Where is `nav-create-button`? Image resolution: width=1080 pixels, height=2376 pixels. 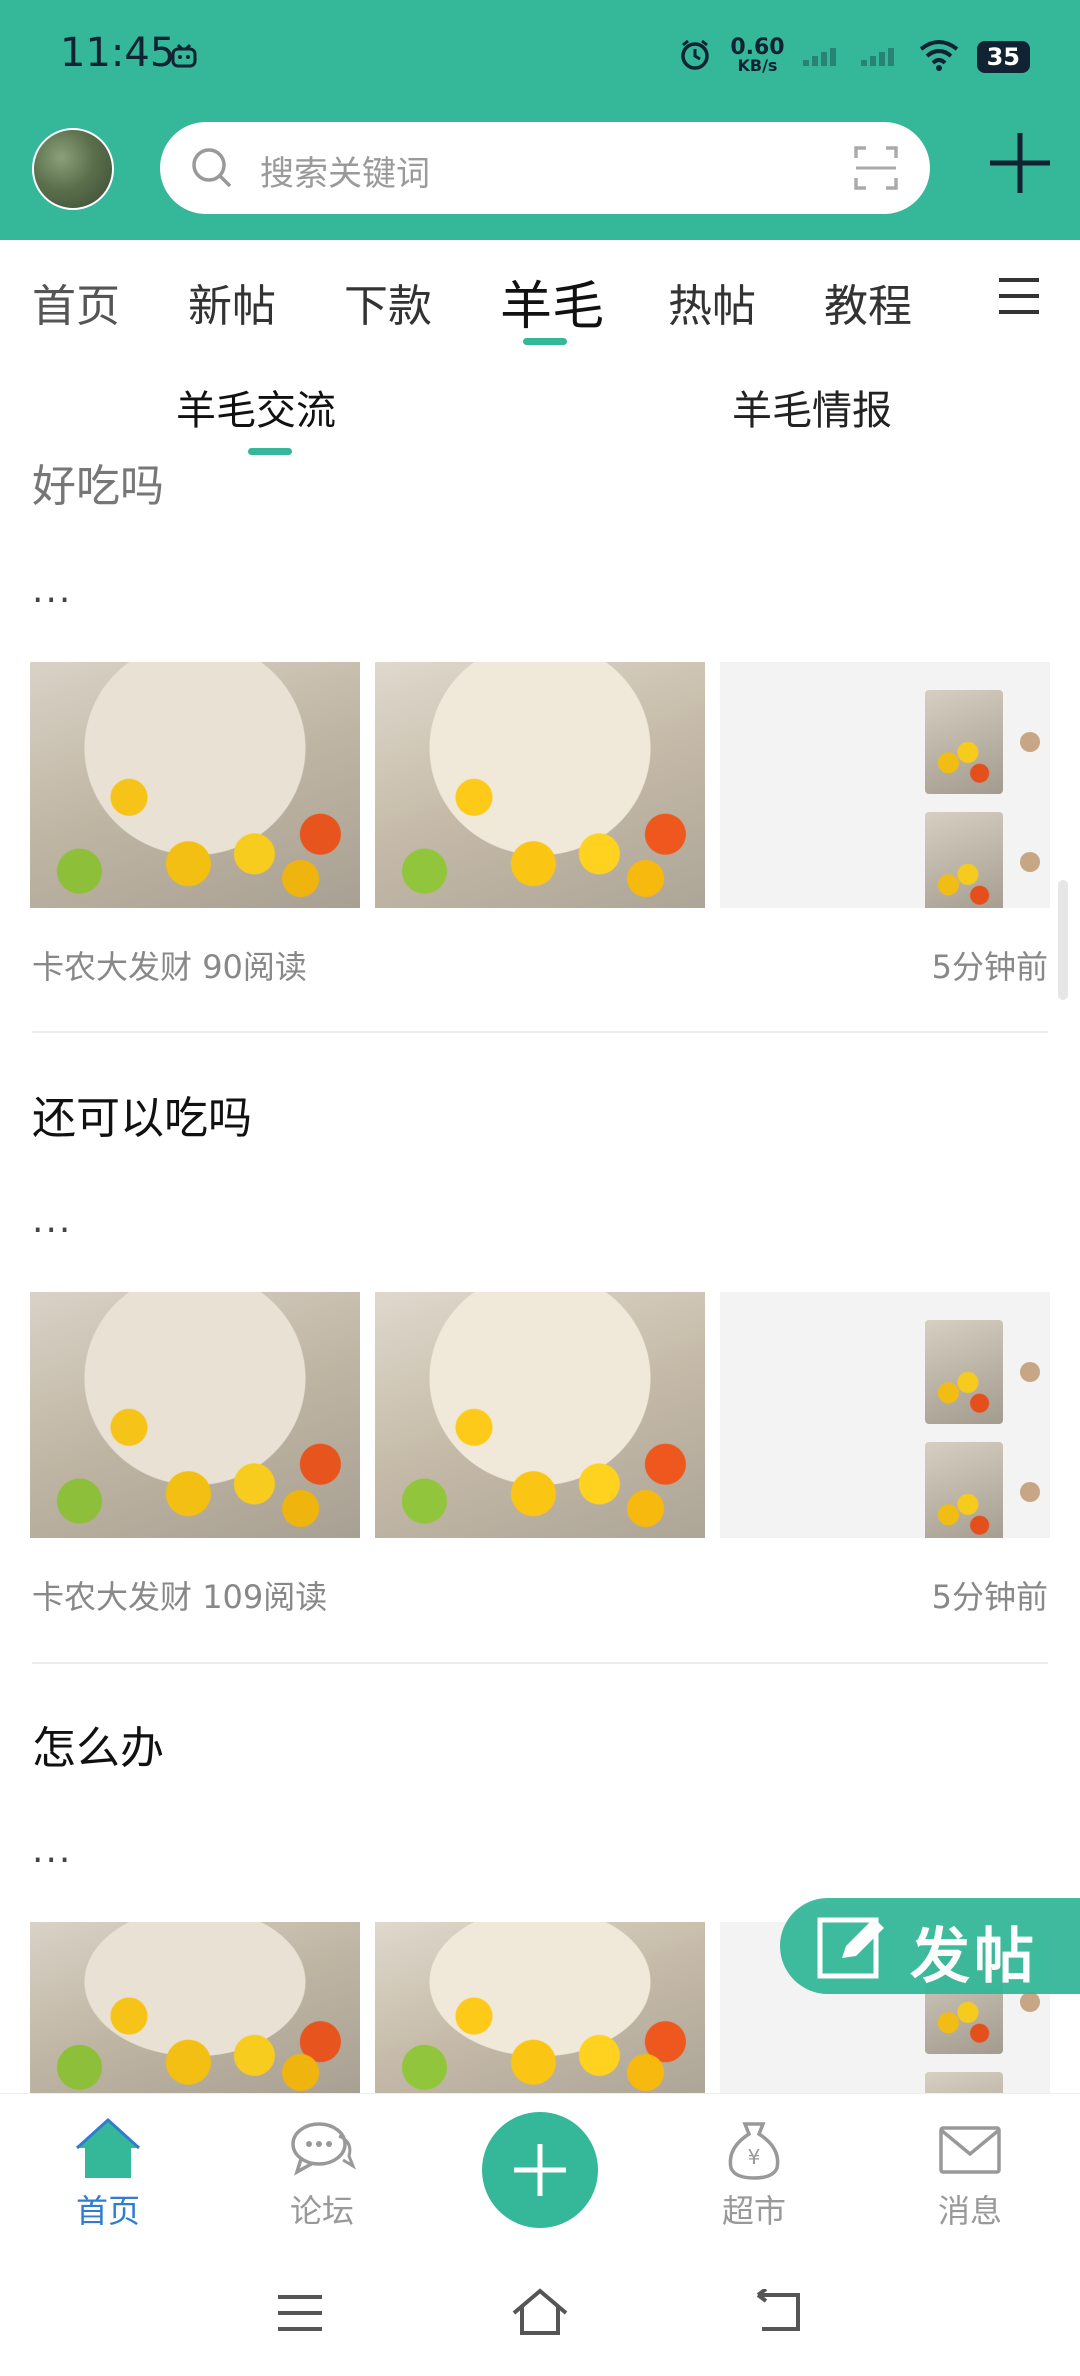 nav-create-button is located at coordinates (540, 2170).